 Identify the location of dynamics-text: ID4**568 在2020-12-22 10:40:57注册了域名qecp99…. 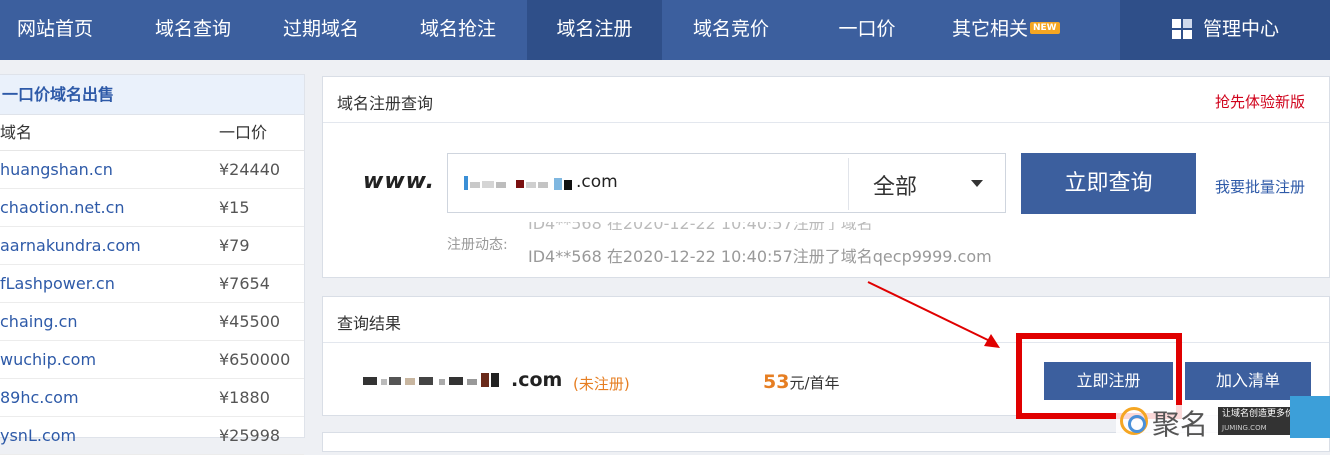
(760, 256).